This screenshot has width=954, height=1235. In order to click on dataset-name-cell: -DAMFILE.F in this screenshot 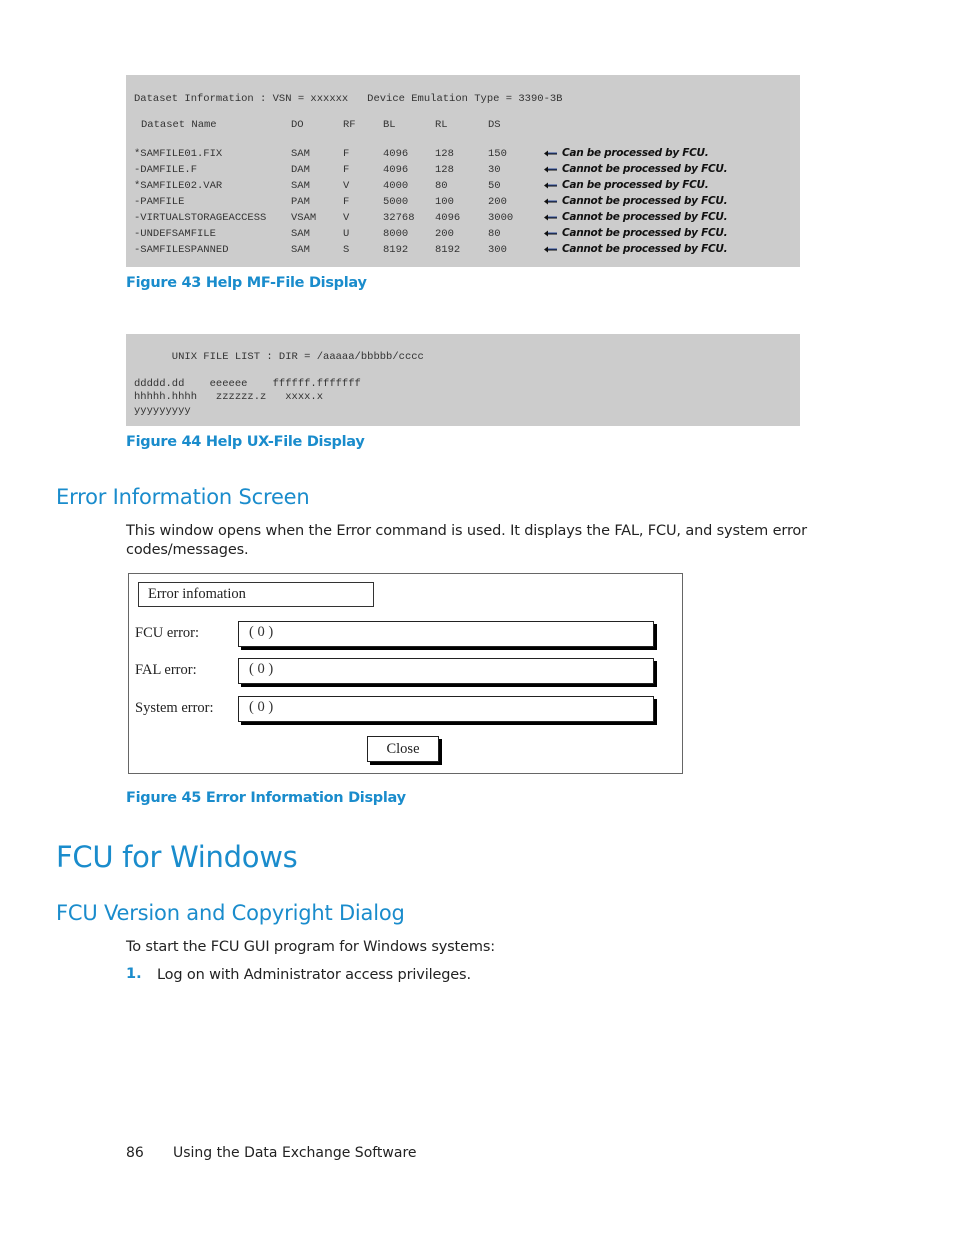, I will do `click(166, 170)`.